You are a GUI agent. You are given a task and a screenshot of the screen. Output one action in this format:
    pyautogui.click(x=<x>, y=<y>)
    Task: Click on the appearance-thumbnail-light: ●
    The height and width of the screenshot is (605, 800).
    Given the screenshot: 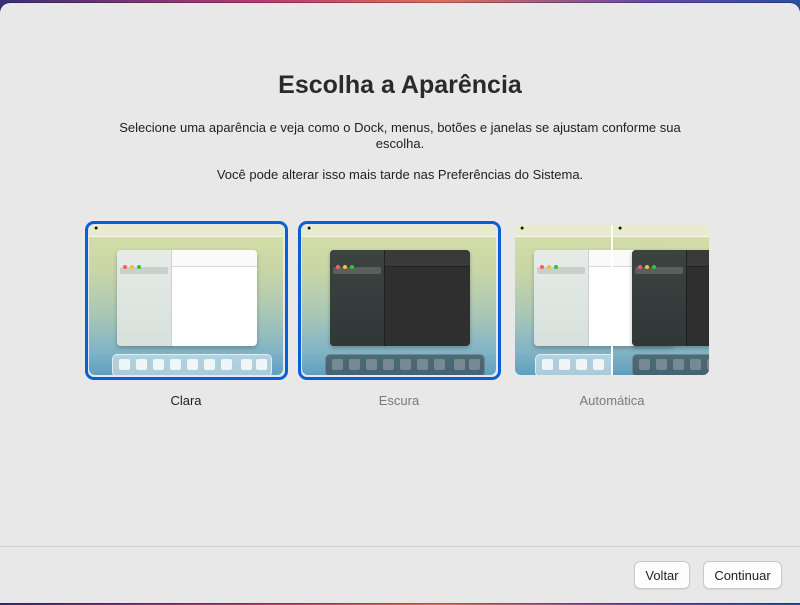 What is the action you would take?
    pyautogui.click(x=186, y=300)
    